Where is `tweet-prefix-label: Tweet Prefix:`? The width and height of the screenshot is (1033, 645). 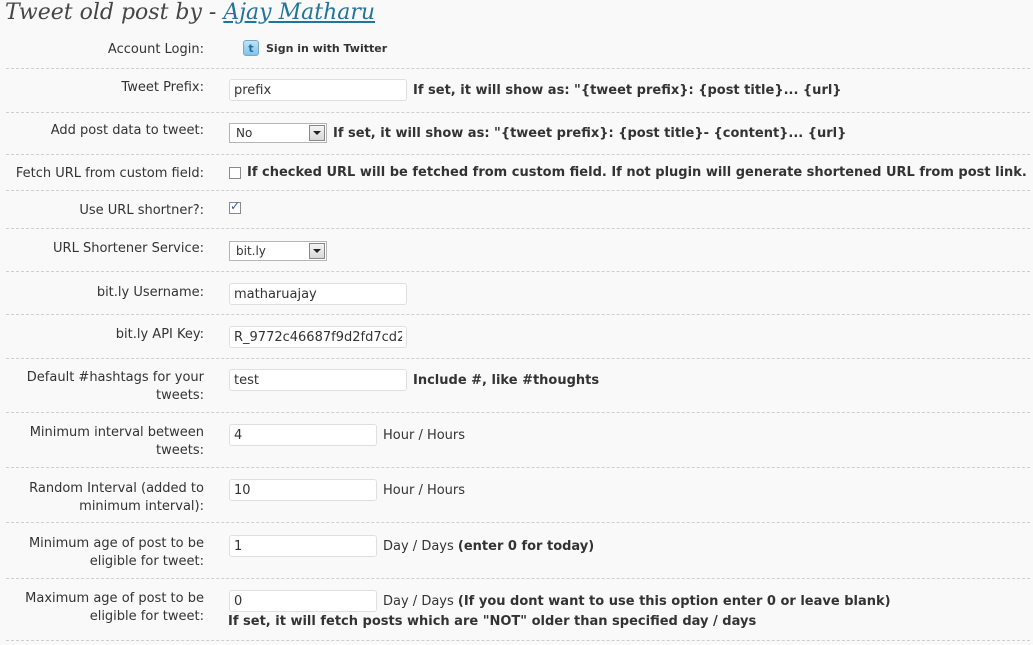
tweet-prefix-label: Tweet Prefix: is located at coordinates (162, 87).